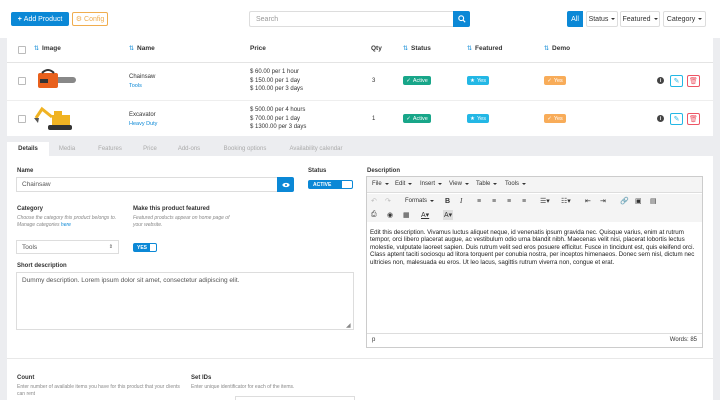 The width and height of the screenshot is (720, 400). Describe the element at coordinates (479, 201) in the screenshot. I see `align-left-icon: ≡` at that location.